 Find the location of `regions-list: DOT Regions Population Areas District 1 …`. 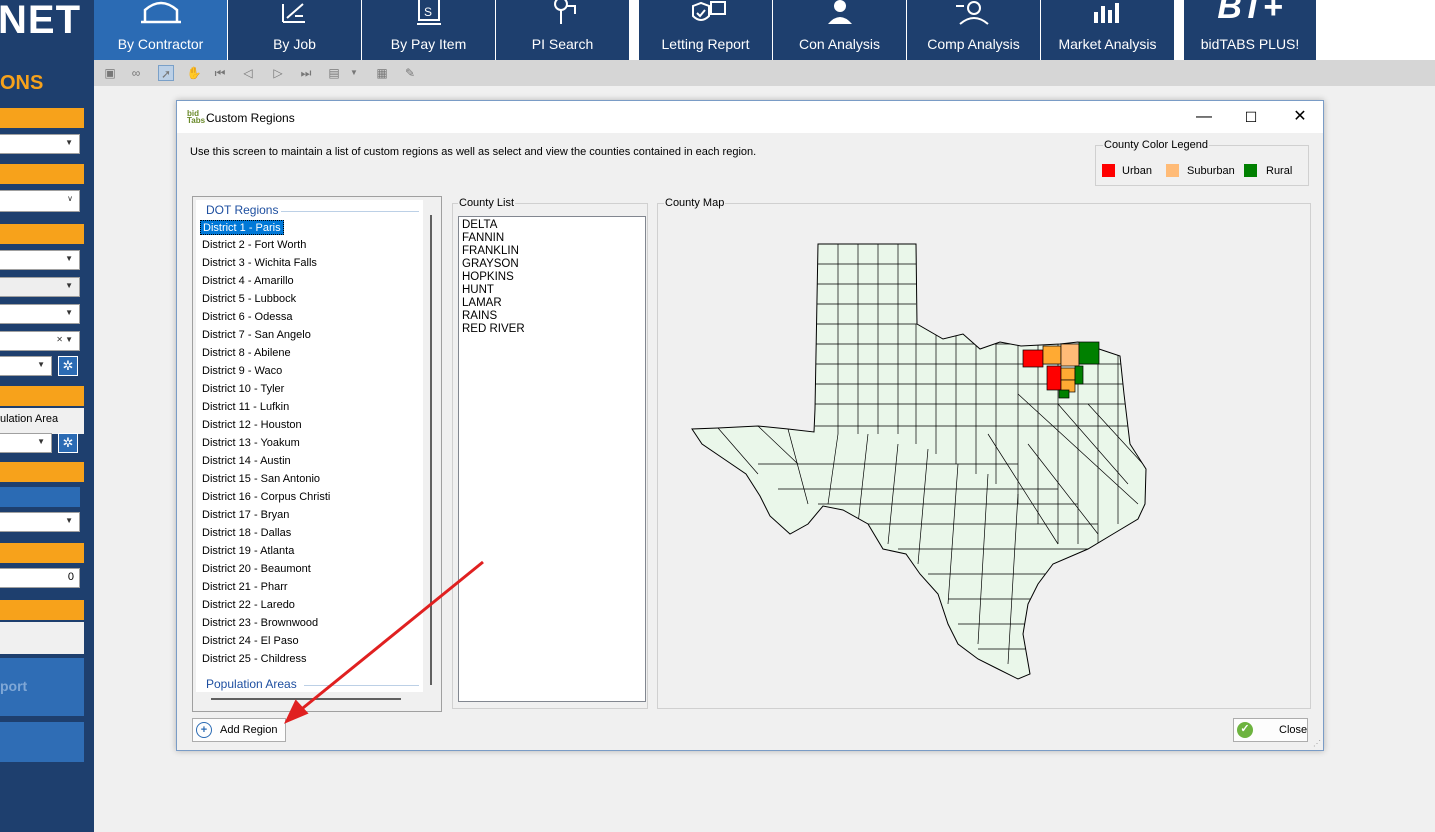

regions-list: DOT Regions Population Areas District 1 … is located at coordinates (309, 446).